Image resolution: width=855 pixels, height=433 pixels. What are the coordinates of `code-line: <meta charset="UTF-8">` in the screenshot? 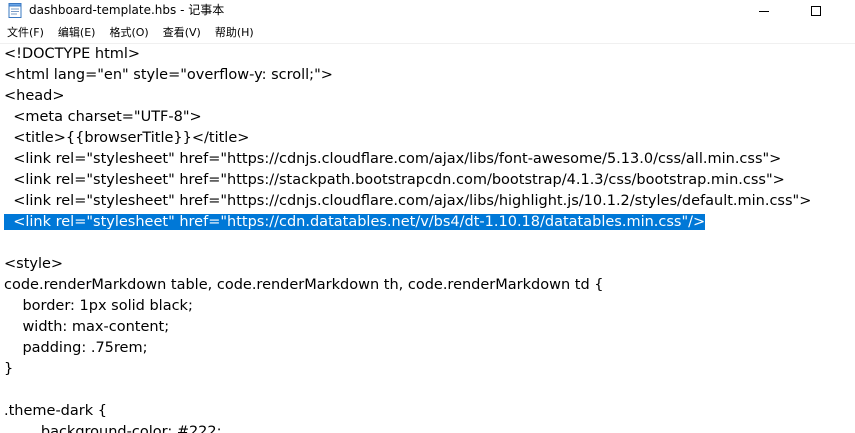 It's located at (427, 117).